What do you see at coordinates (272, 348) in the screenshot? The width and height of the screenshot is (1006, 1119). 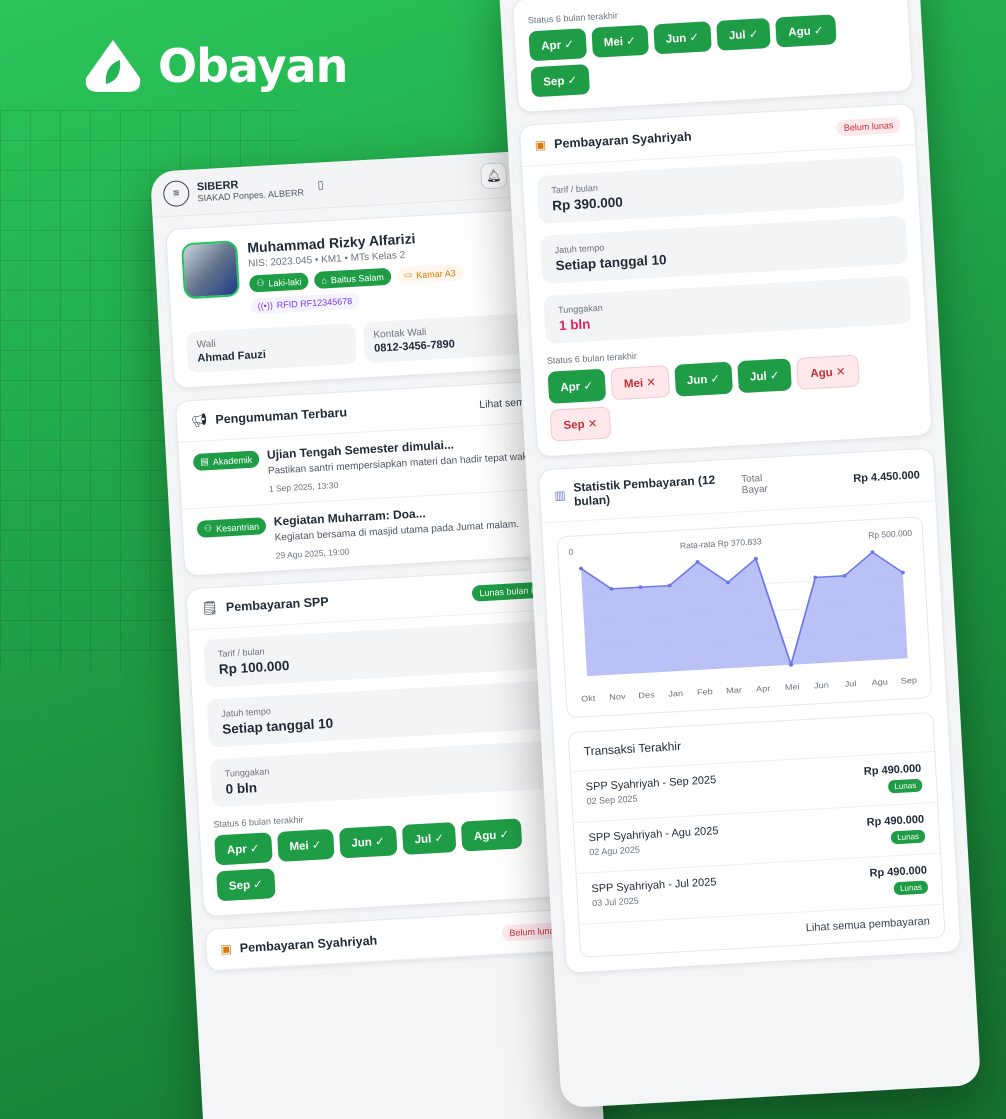 I see `wali-box: Wali Ahmad Fauzi` at bounding box center [272, 348].